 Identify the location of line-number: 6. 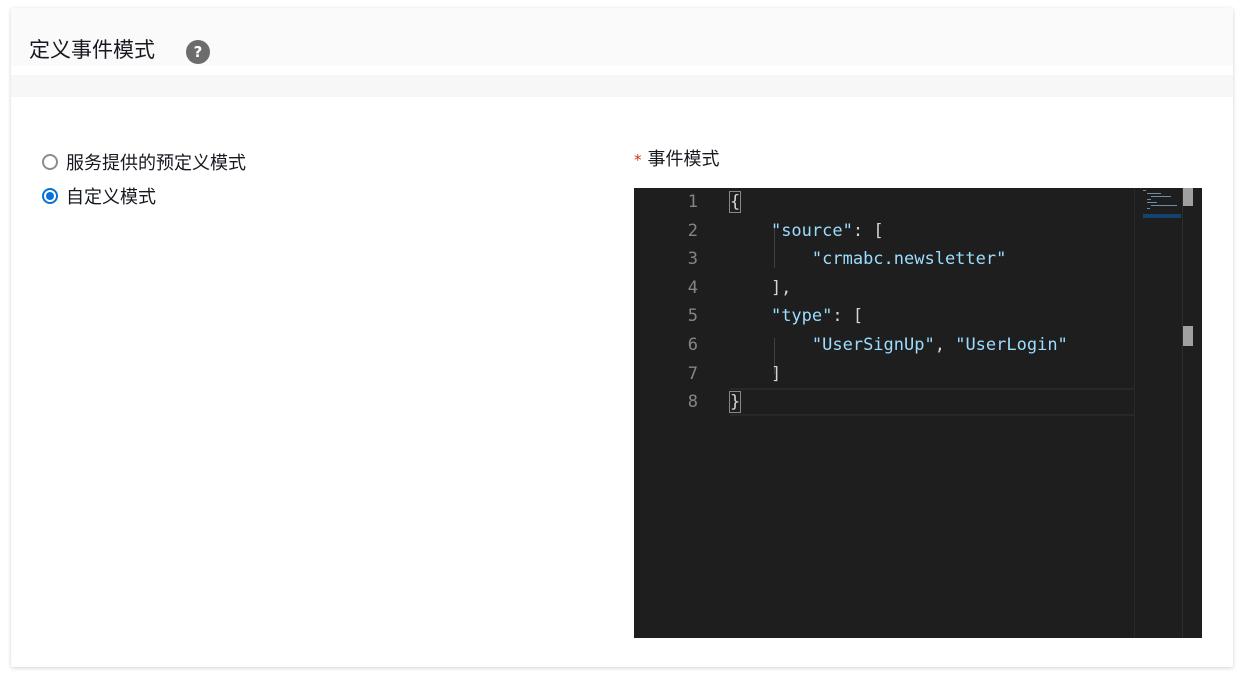
(692, 345).